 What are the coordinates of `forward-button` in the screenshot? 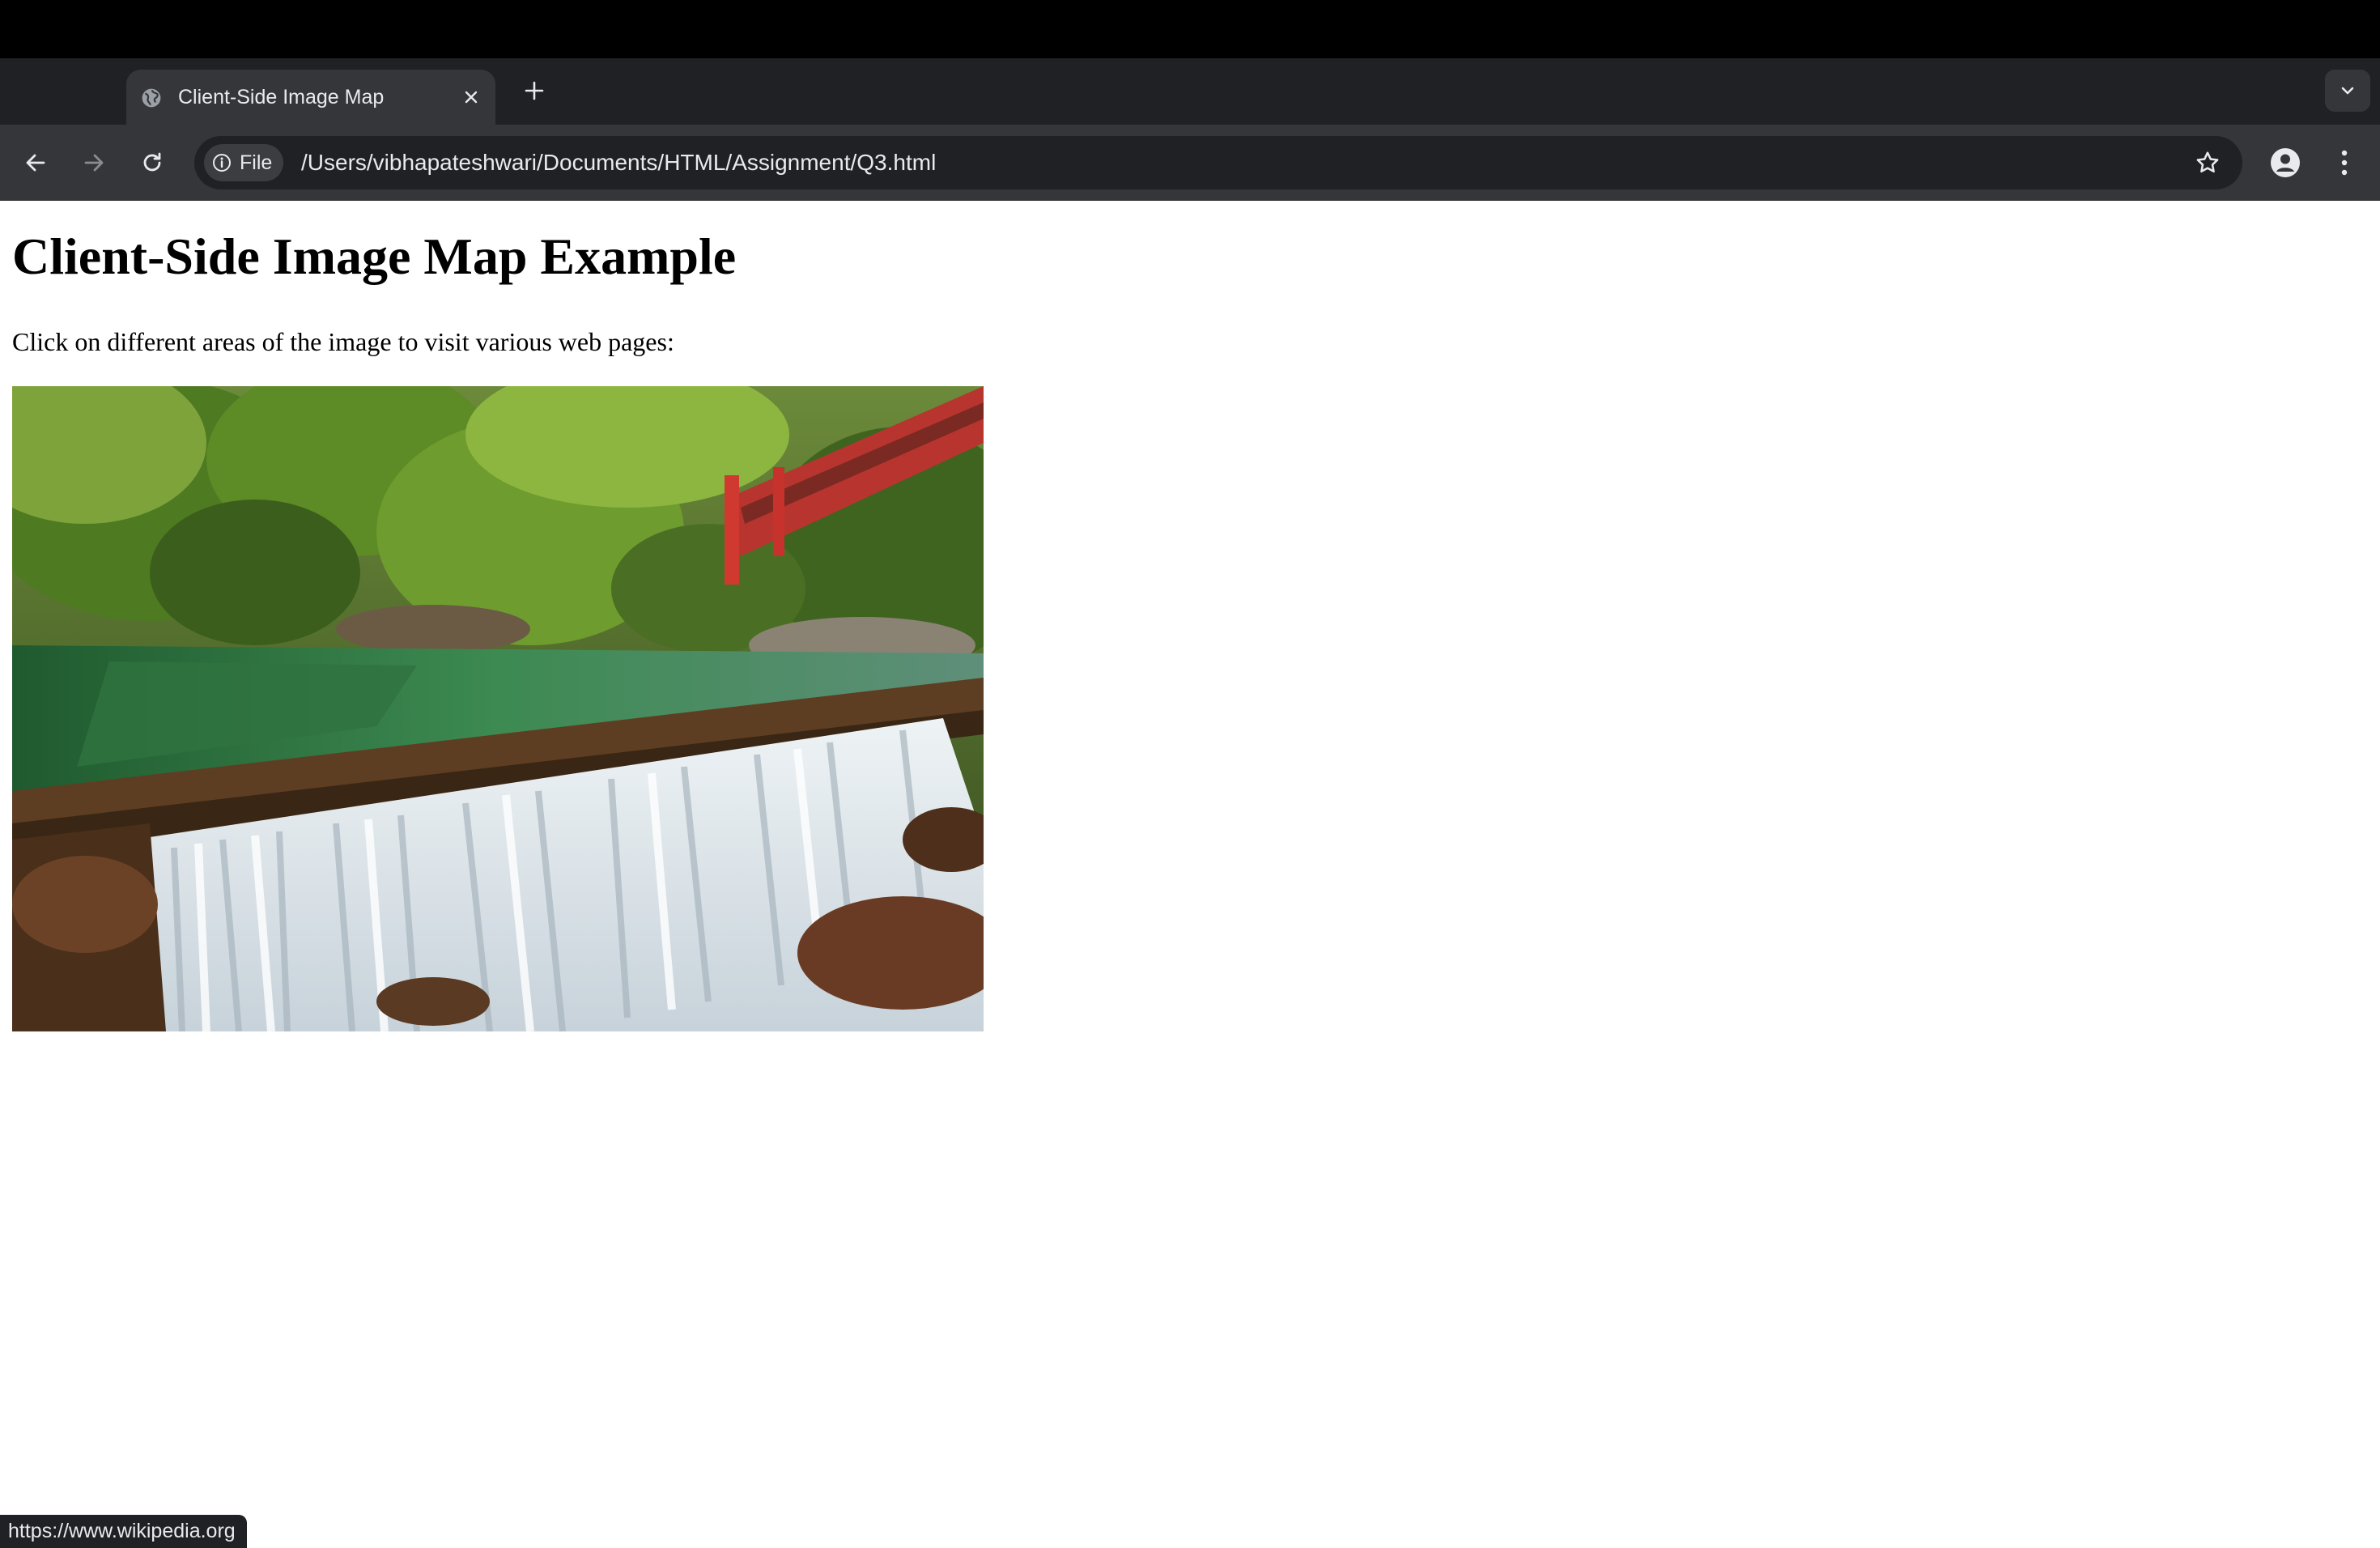 It's located at (94, 163).